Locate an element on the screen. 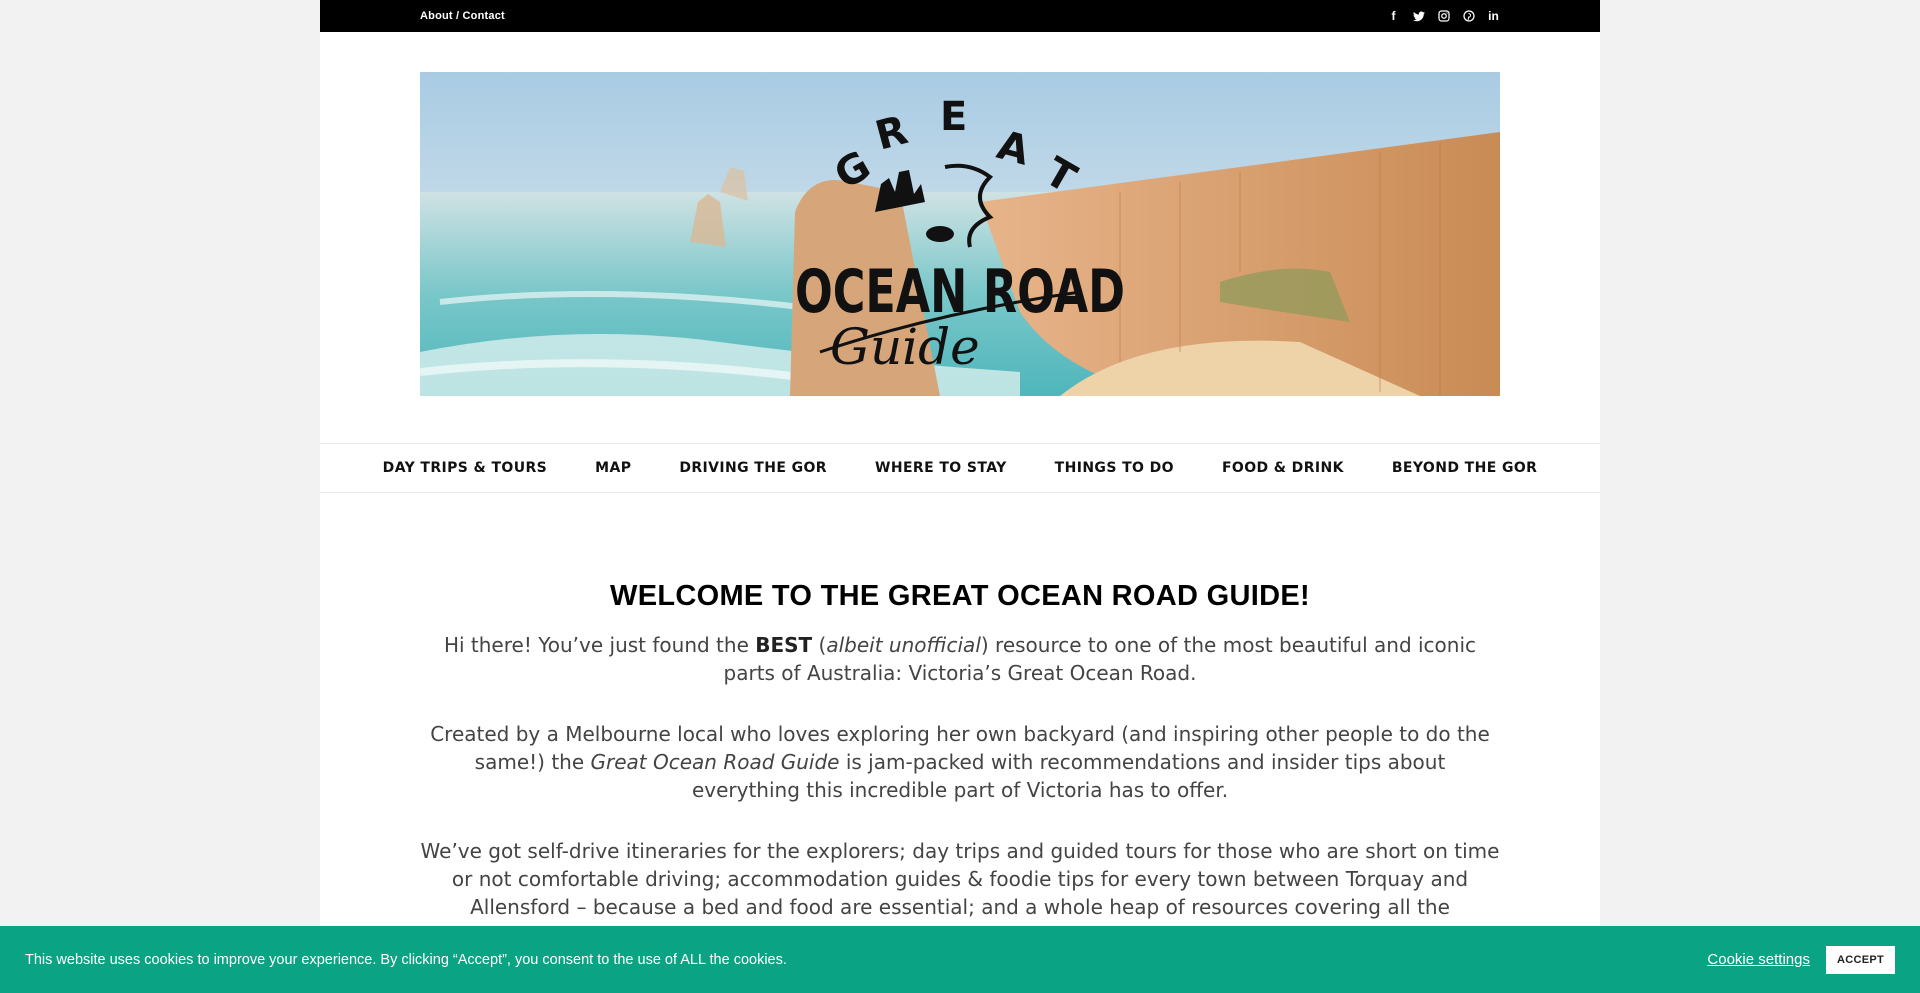 This screenshot has height=993, width=1920. intro-text: Hi there! You’ve just found the is located at coordinates (599, 645).